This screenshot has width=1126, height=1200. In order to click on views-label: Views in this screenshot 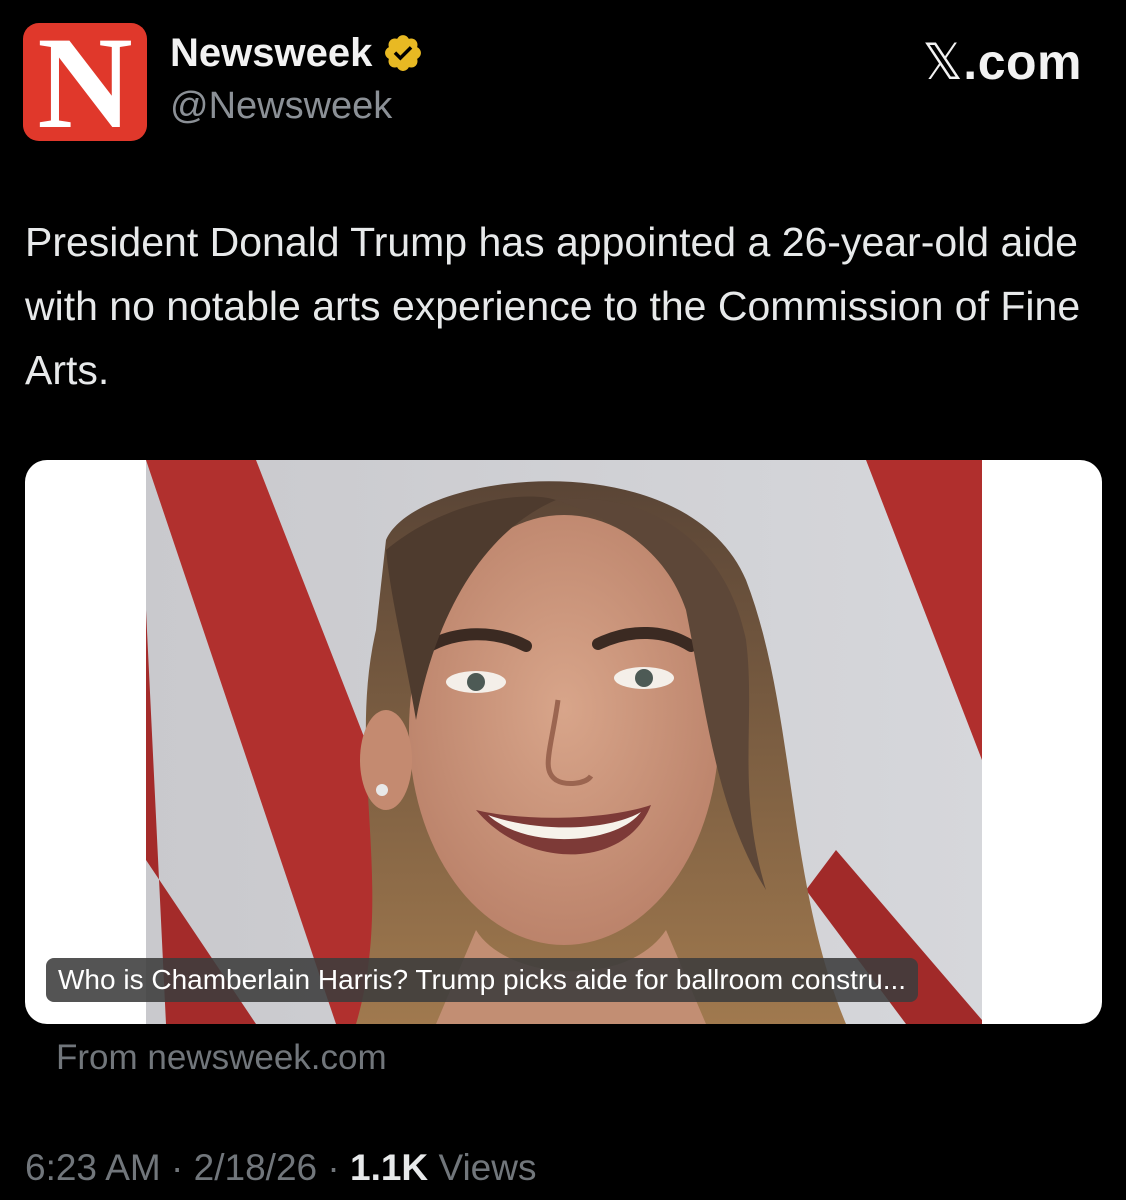, I will do `click(487, 1167)`.